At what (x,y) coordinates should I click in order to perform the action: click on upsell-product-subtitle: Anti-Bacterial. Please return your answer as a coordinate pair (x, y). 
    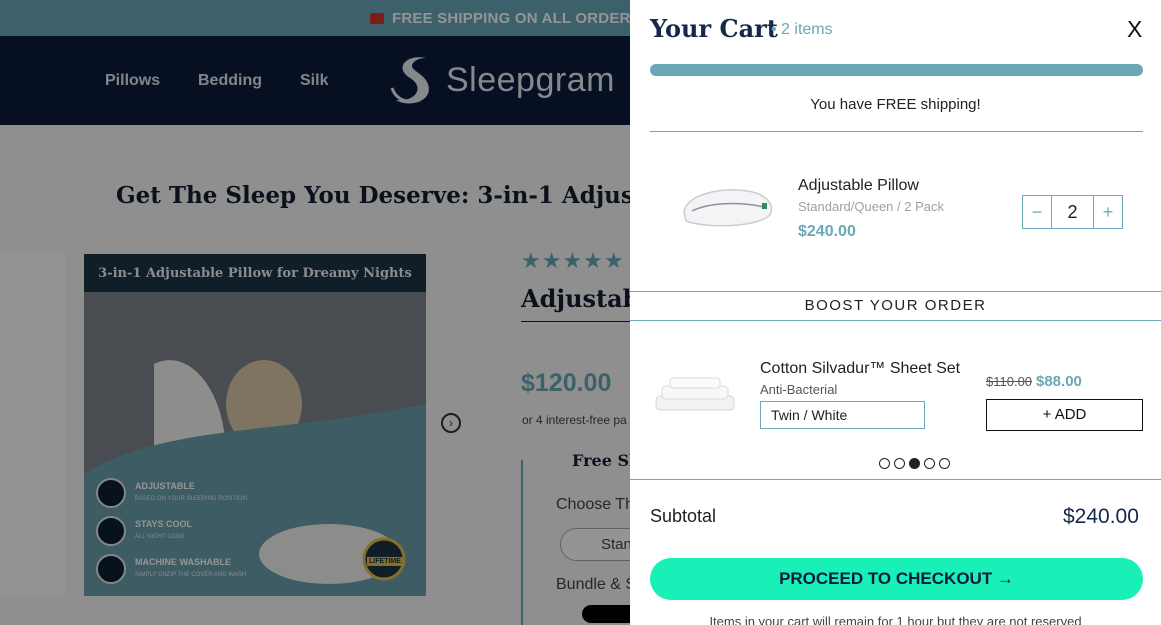
    Looking at the image, I should click on (799, 389).